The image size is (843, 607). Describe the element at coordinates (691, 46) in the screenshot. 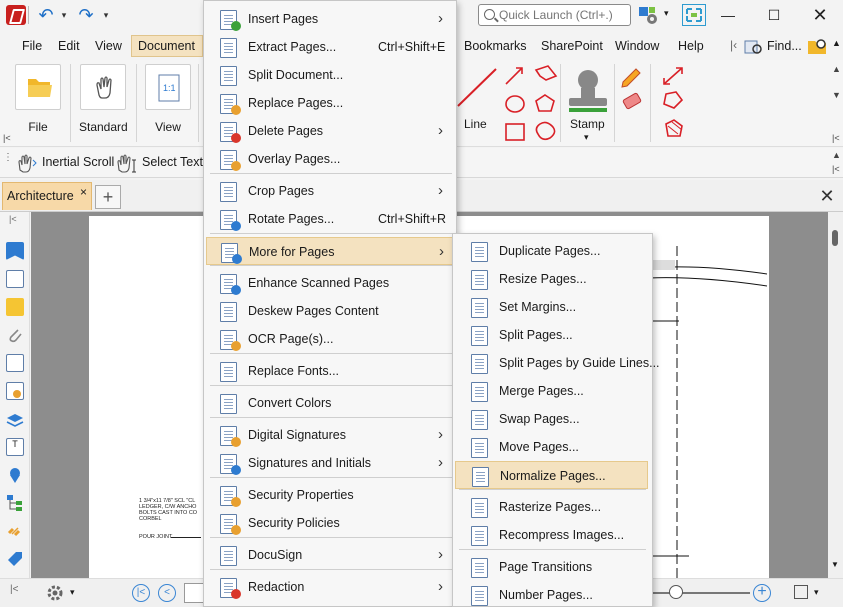

I see `menu-help: Help` at that location.